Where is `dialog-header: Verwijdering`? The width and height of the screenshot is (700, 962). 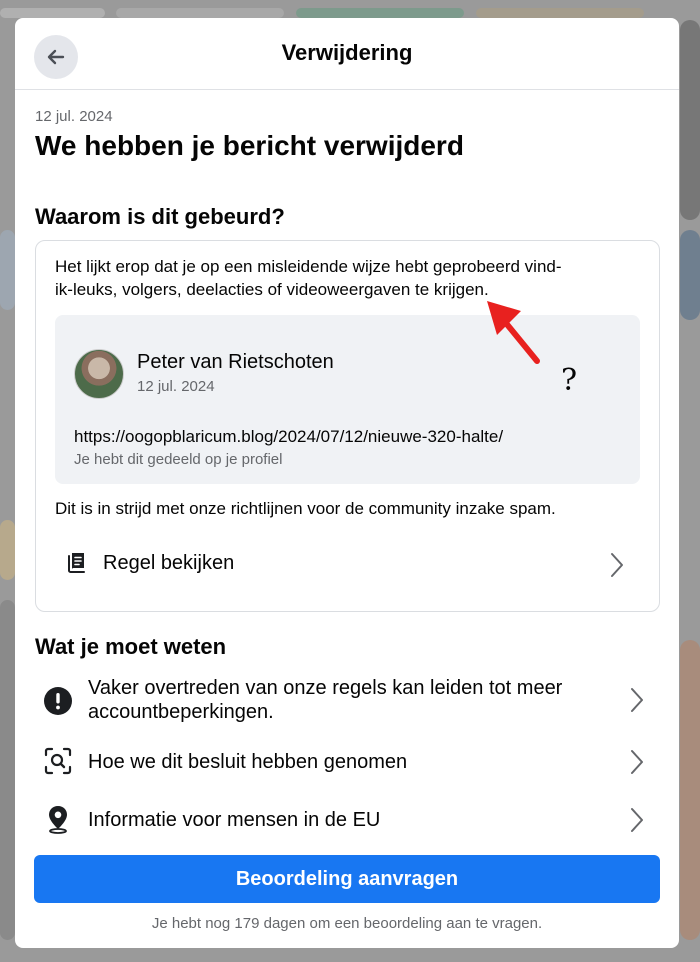
dialog-header: Verwijdering is located at coordinates (347, 54).